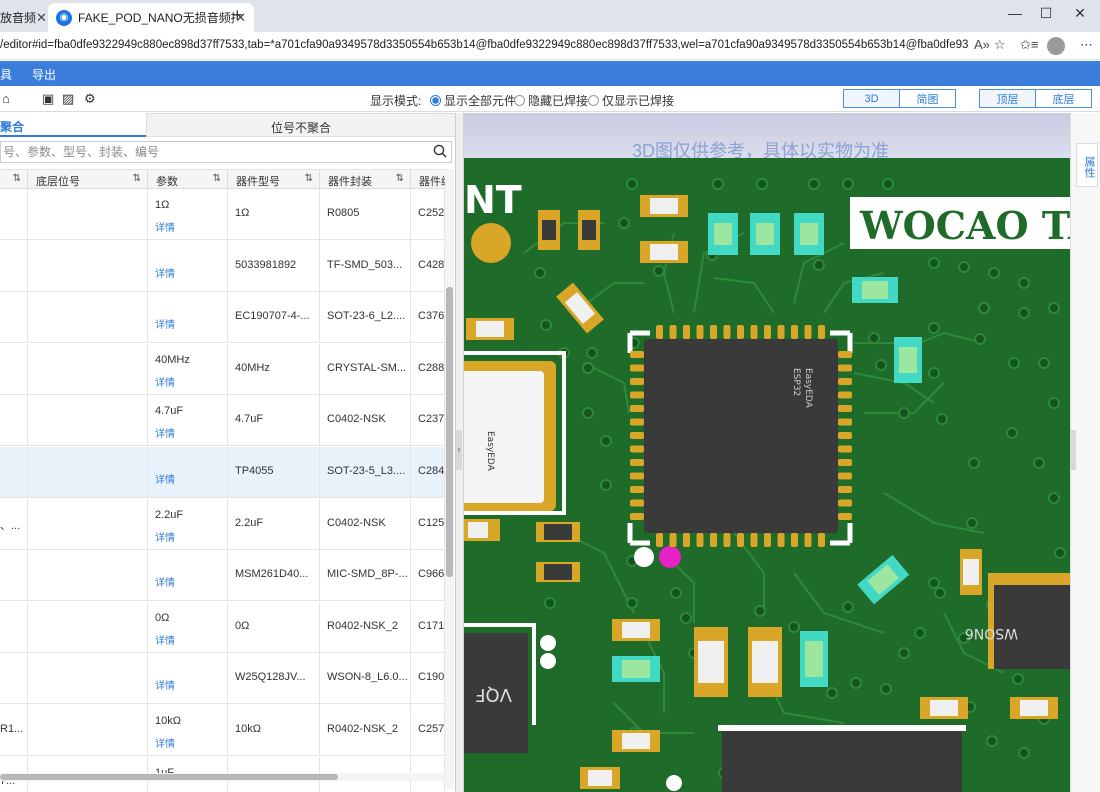  Describe the element at coordinates (169, 514) in the screenshot. I see `param-value: 2.2uF` at that location.